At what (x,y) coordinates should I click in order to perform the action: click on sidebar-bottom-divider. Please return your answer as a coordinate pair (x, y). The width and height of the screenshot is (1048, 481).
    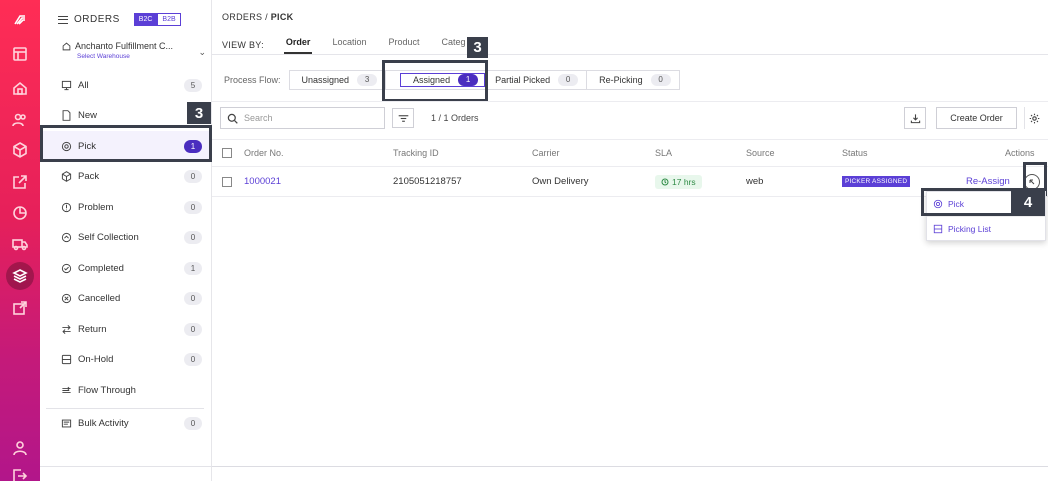
    Looking at the image, I should click on (126, 466).